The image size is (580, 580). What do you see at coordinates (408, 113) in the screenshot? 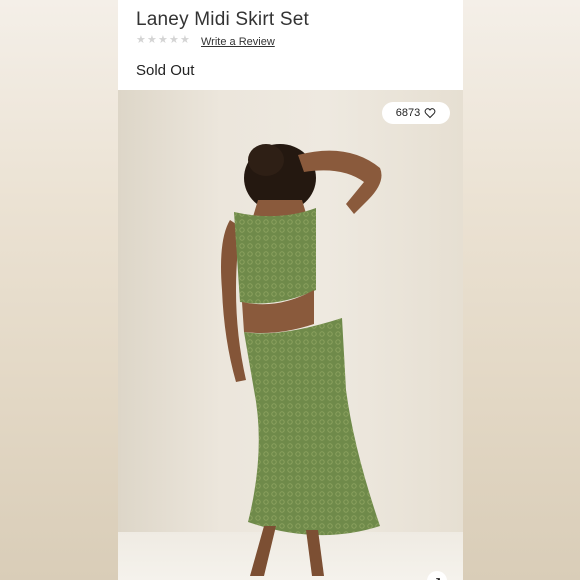
I see `like-count: 6873` at bounding box center [408, 113].